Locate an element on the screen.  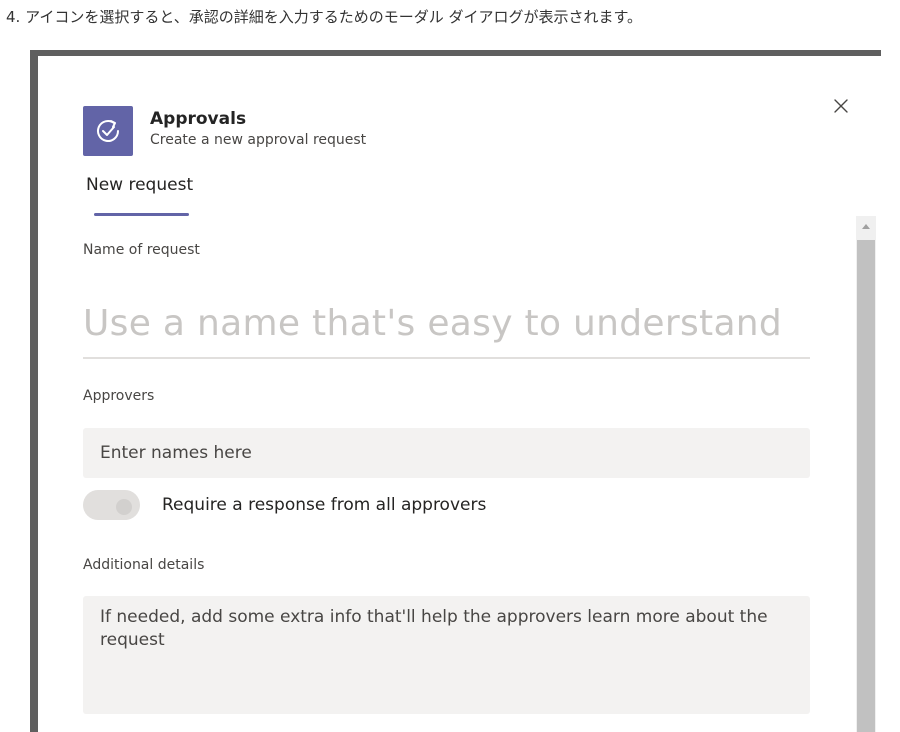
tab-new-request: New request is located at coordinates (139, 185).